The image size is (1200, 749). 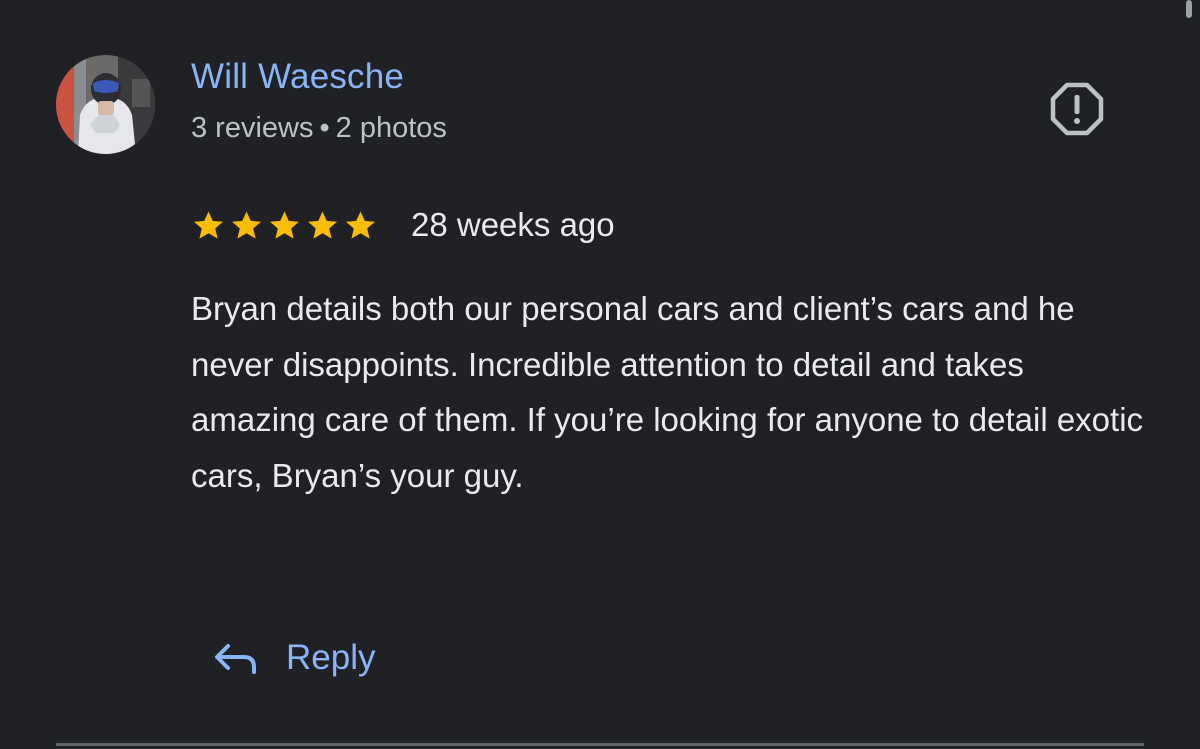 What do you see at coordinates (331, 657) in the screenshot?
I see `reply-label: Reply` at bounding box center [331, 657].